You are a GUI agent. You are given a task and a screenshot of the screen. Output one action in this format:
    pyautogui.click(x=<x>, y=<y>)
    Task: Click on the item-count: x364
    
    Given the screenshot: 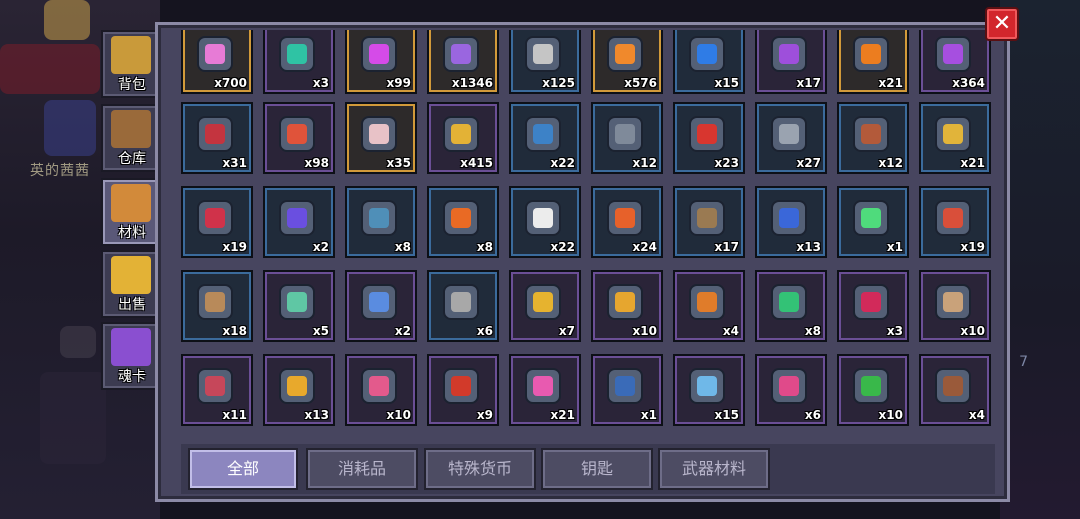 What is the action you would take?
    pyautogui.click(x=968, y=83)
    